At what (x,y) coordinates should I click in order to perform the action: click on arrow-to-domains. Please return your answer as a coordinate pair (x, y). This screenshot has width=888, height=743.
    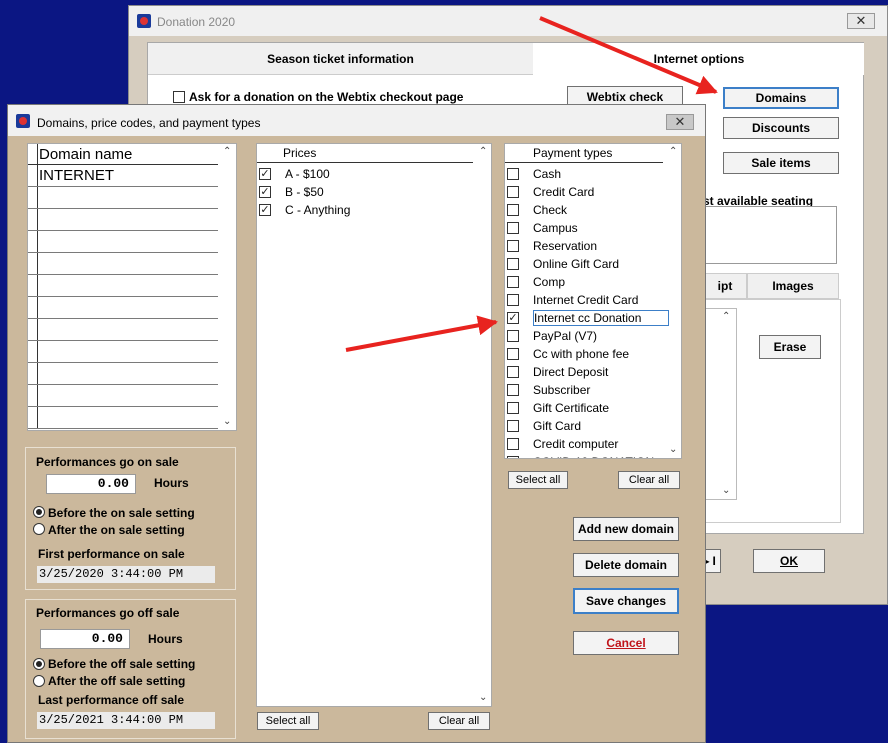
    Looking at the image, I should click on (628, 55).